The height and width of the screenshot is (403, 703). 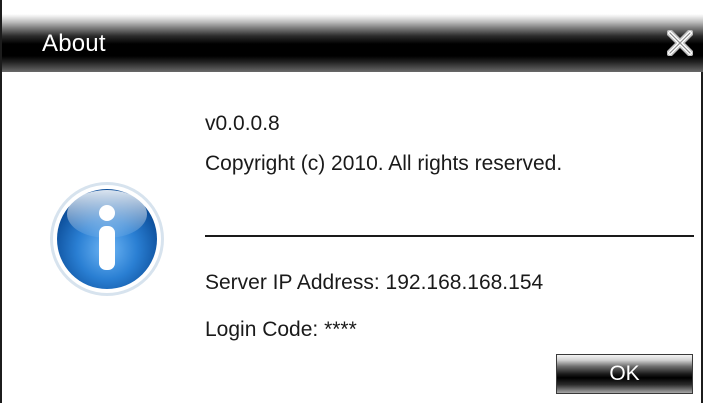 I want to click on info-icon, so click(x=107, y=239).